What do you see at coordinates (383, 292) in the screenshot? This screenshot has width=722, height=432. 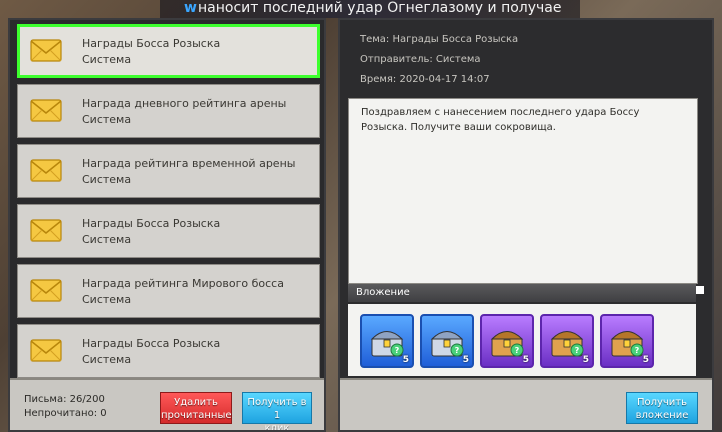 I see `attachments-label: Вложение` at bounding box center [383, 292].